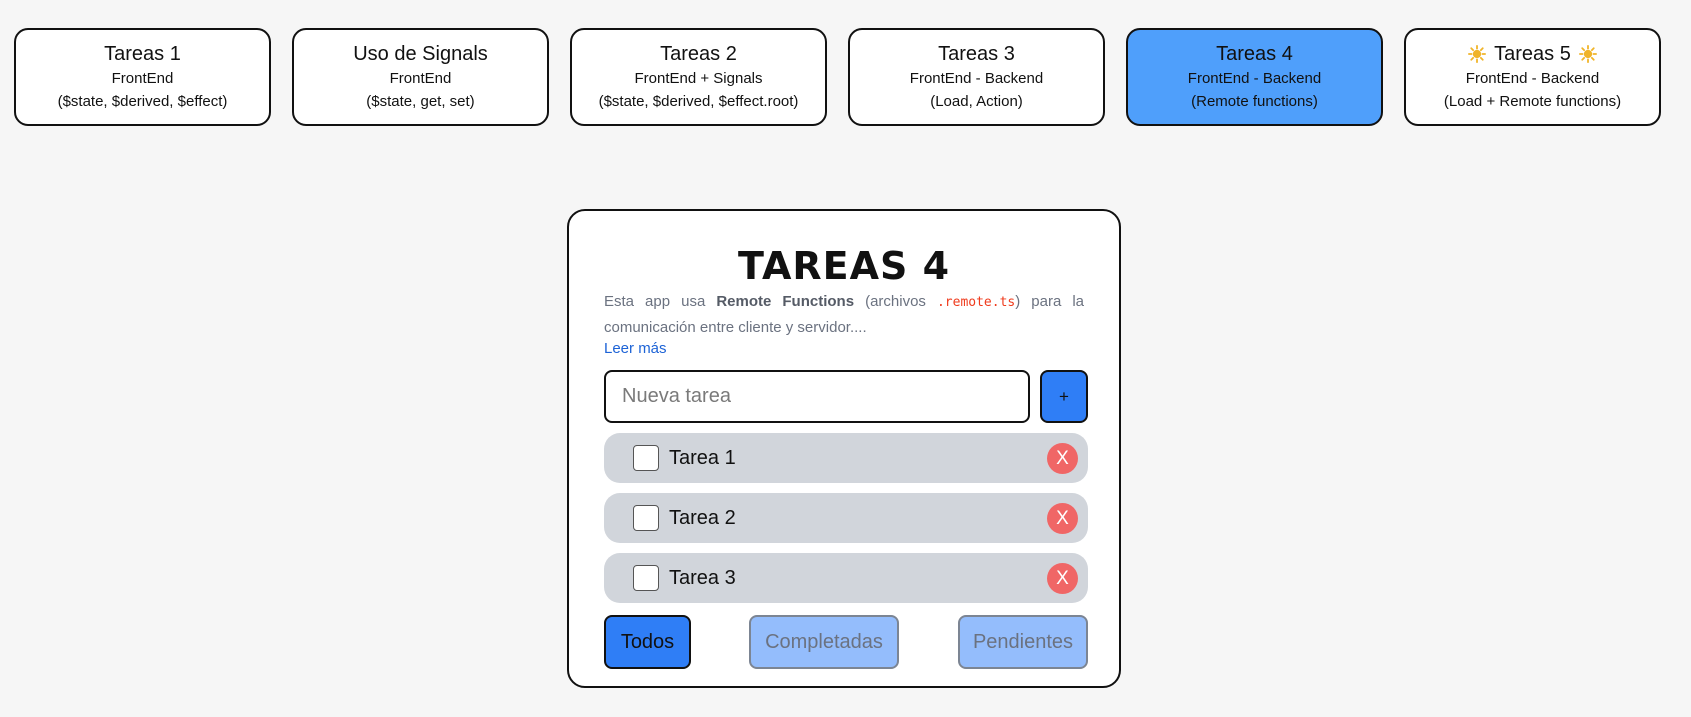  What do you see at coordinates (976, 302) in the screenshot?
I see `description-code: .remote.ts` at bounding box center [976, 302].